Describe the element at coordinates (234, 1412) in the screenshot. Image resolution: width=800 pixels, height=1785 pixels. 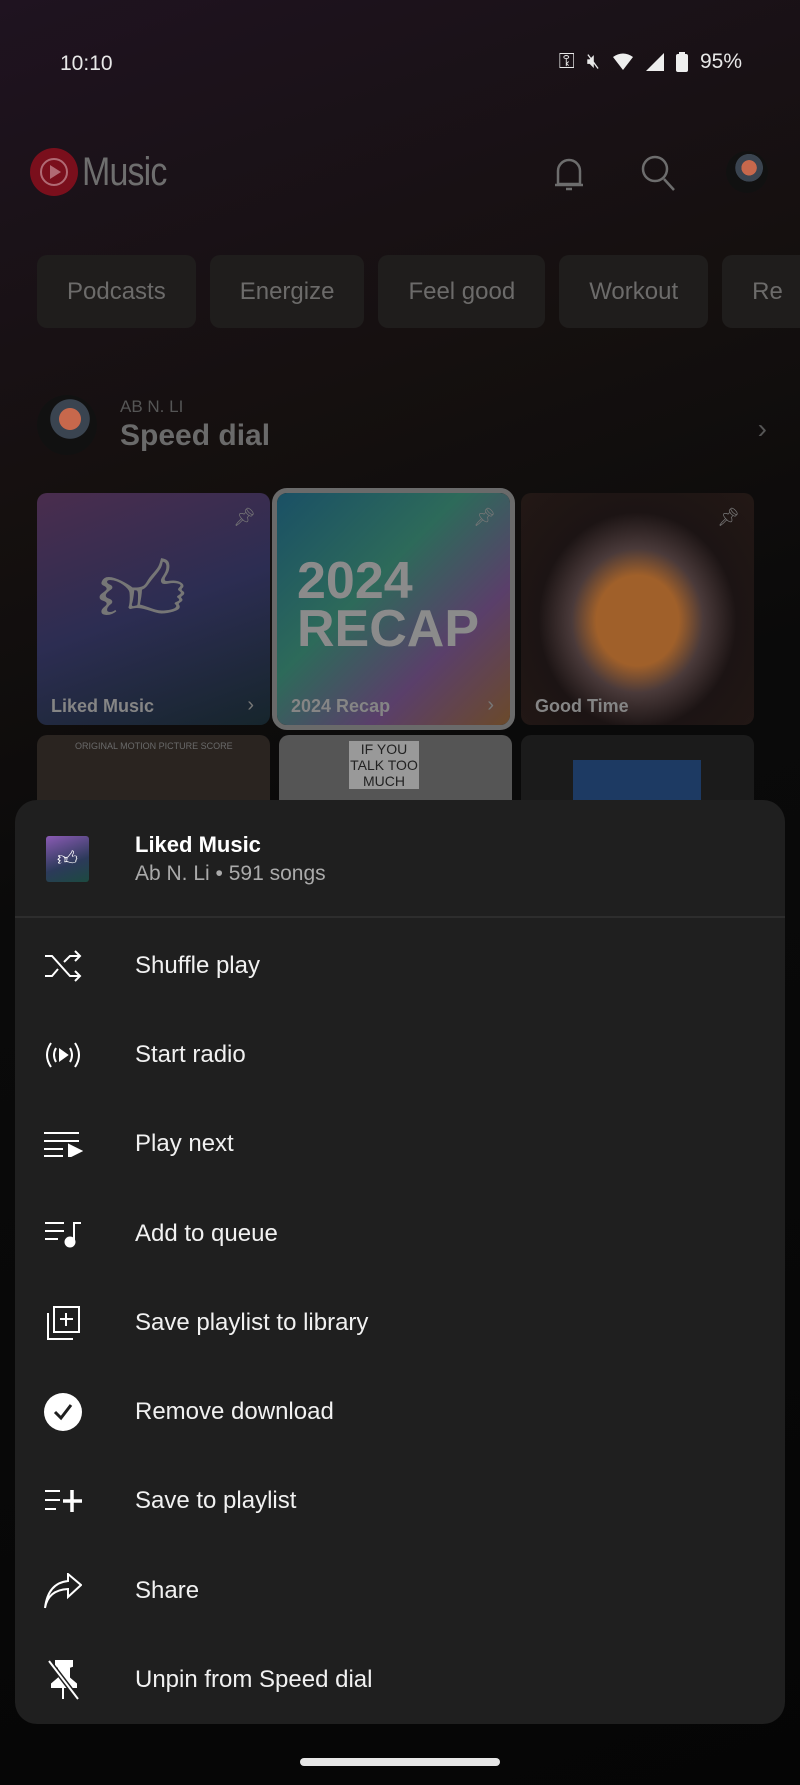
I see `menu-item-label: Remove download` at that location.